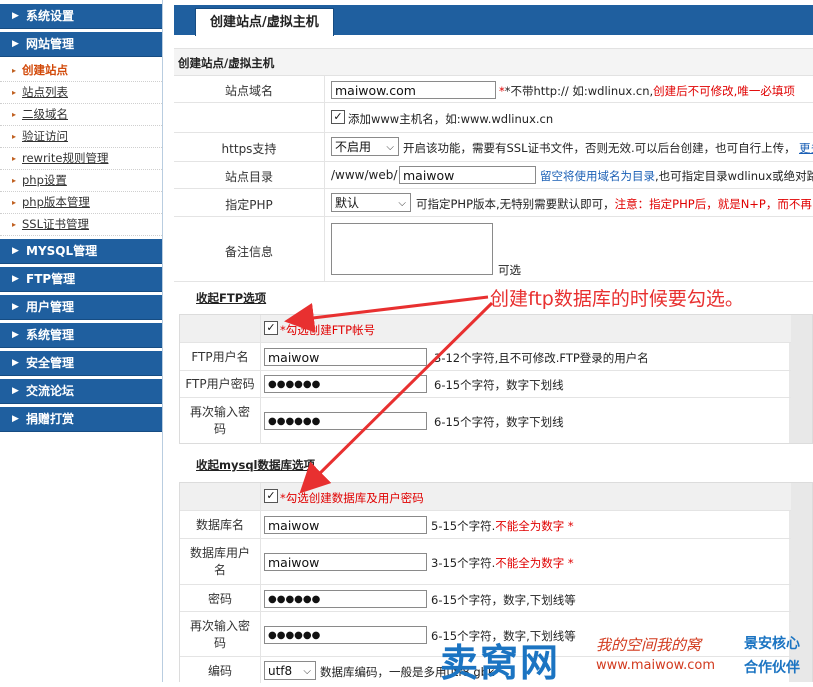 Image resolution: width=813 pixels, height=687 pixels. I want to click on https-select: 不启用 ⌵, so click(365, 146).